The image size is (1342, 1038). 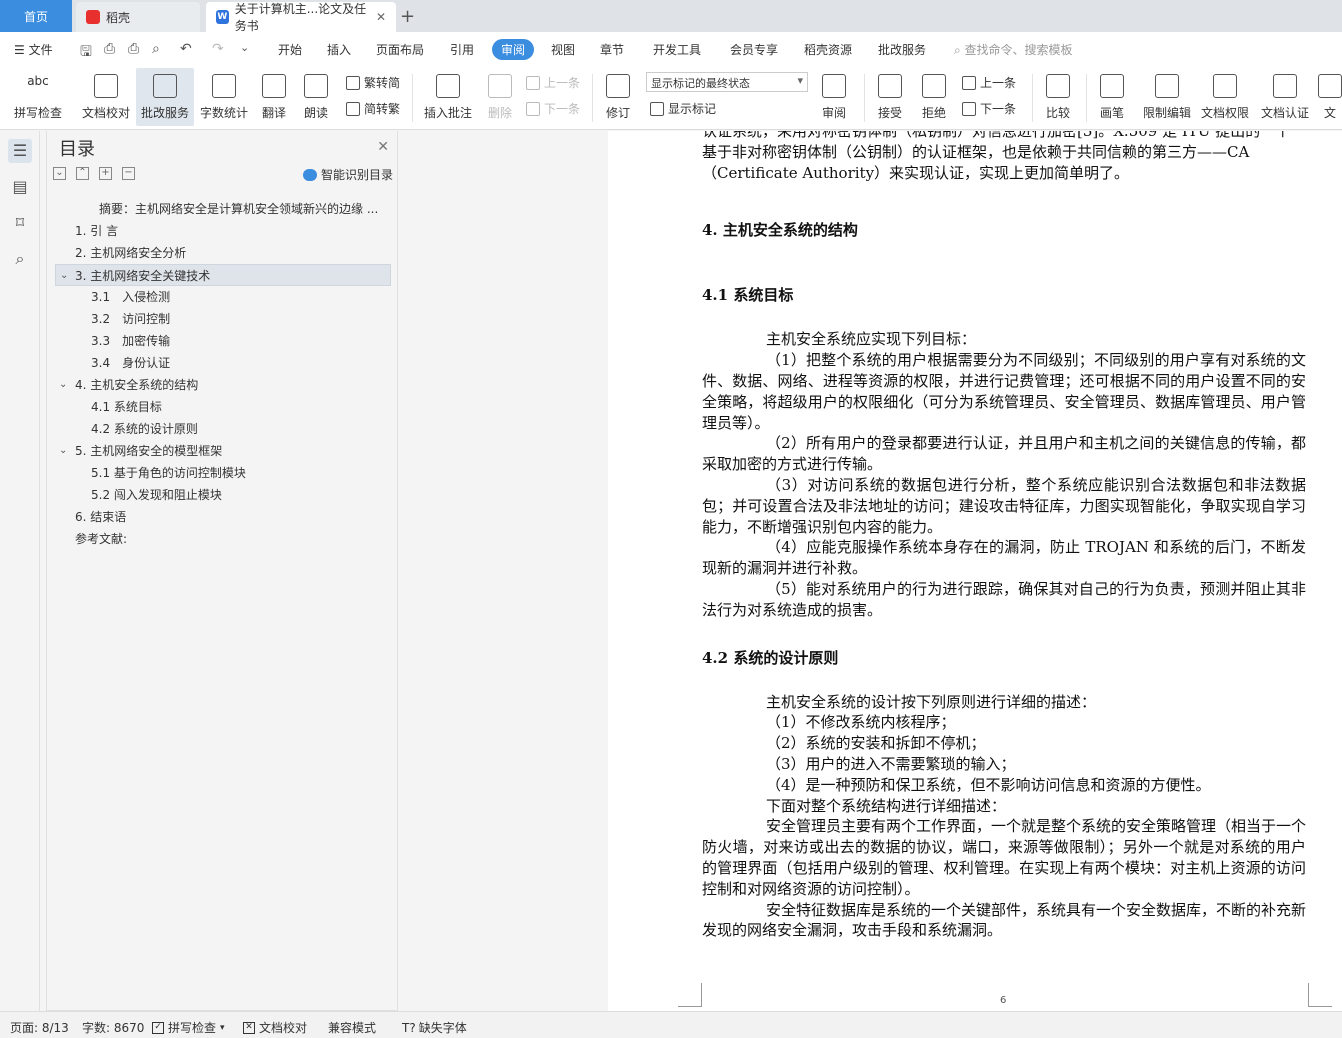 What do you see at coordinates (133, 49) in the screenshot?
I see `print-icon: ⎙` at bounding box center [133, 49].